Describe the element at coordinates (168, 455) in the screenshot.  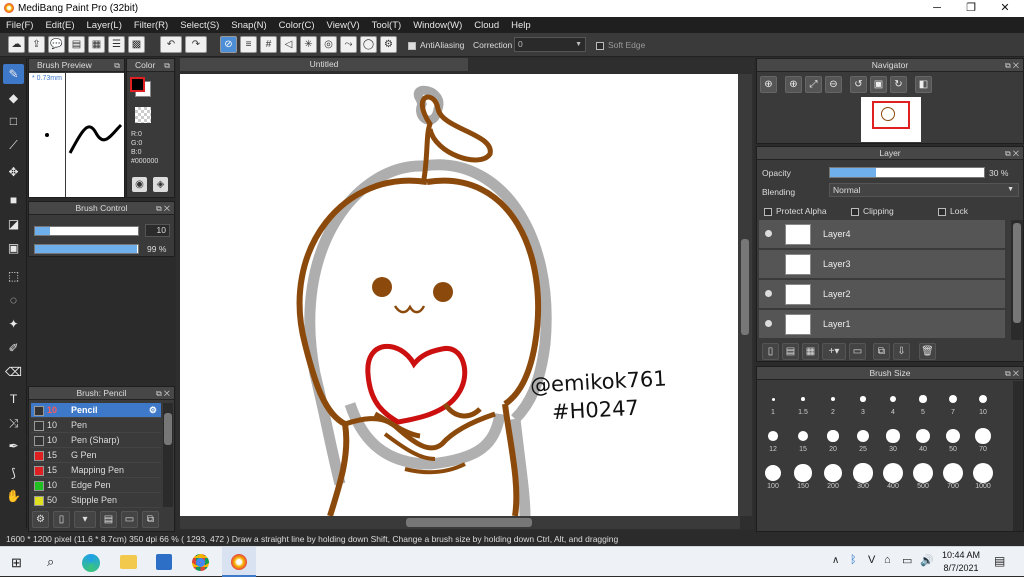
I see `brush-list-scrollbar` at that location.